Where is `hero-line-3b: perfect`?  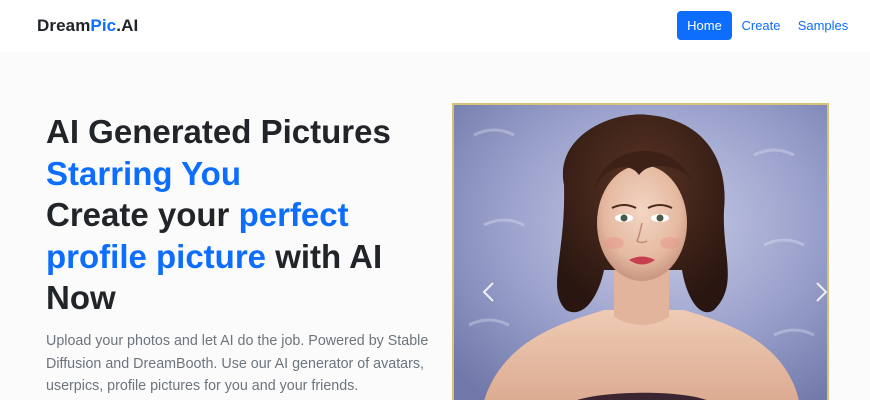
hero-line-3b: perfect is located at coordinates (293, 214).